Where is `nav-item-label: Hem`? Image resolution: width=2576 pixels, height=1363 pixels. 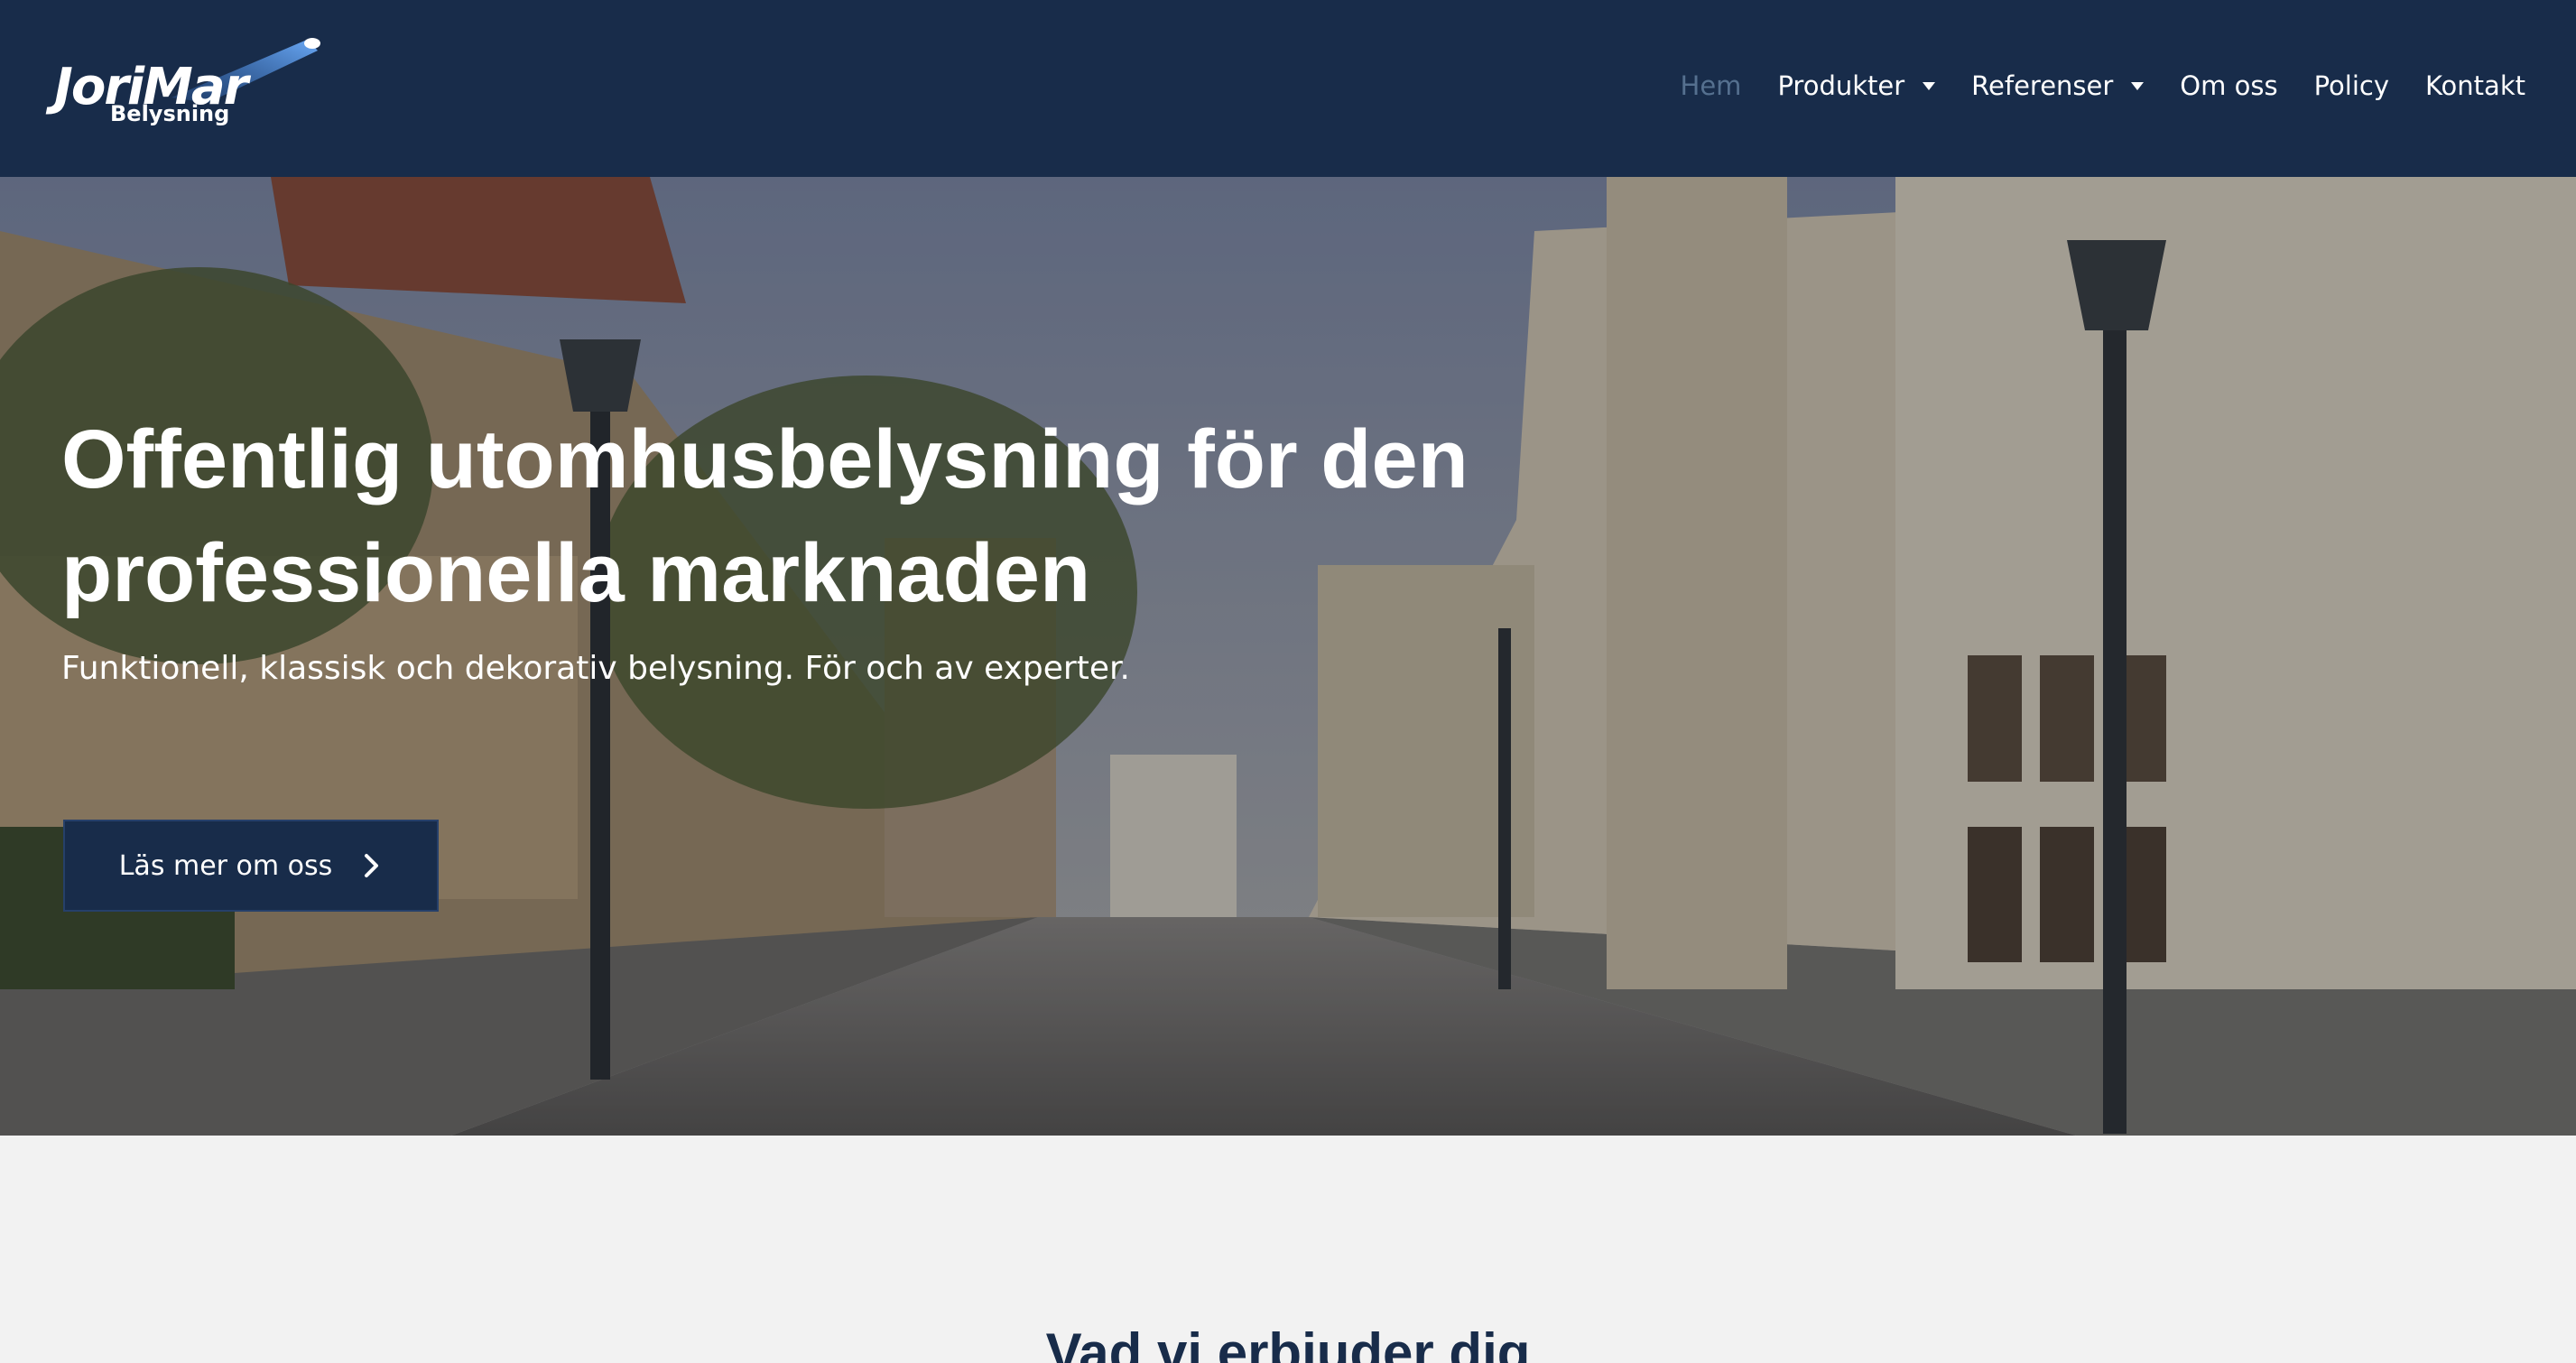
nav-item-label: Hem is located at coordinates (1711, 85).